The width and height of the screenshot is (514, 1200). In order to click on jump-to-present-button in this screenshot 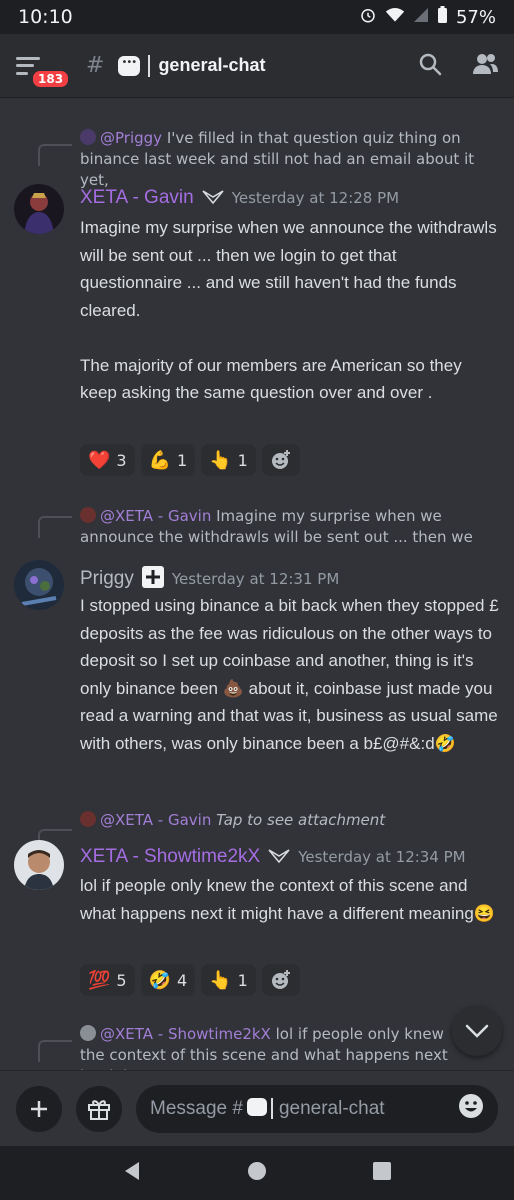, I will do `click(477, 1031)`.